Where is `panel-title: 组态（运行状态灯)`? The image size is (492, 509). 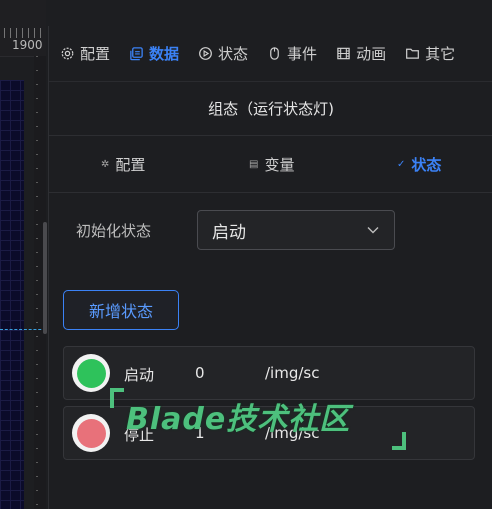 panel-title: 组态（运行状态灯) is located at coordinates (270, 109).